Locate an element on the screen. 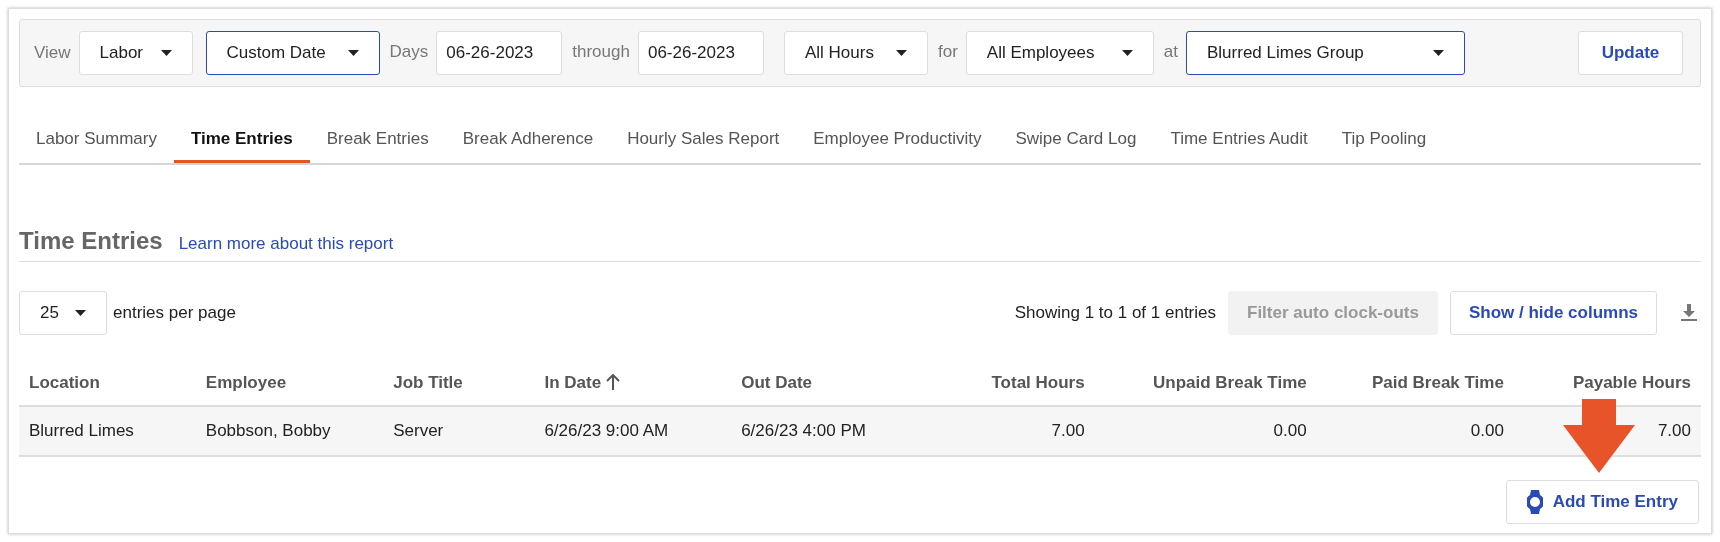 Image resolution: width=1720 pixels, height=542 pixels. page-size-label: entries per page is located at coordinates (174, 313).